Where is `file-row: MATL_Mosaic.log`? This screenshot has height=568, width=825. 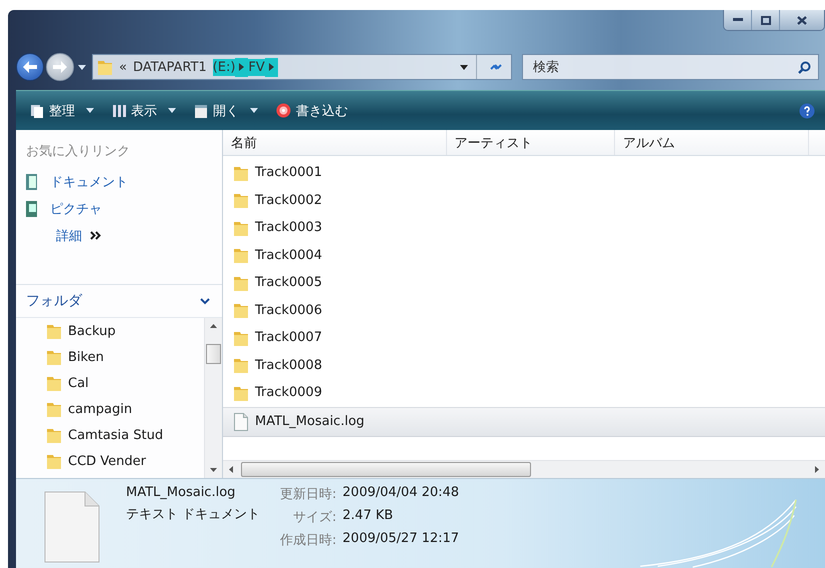 file-row: MATL_Mosaic.log is located at coordinates (524, 421).